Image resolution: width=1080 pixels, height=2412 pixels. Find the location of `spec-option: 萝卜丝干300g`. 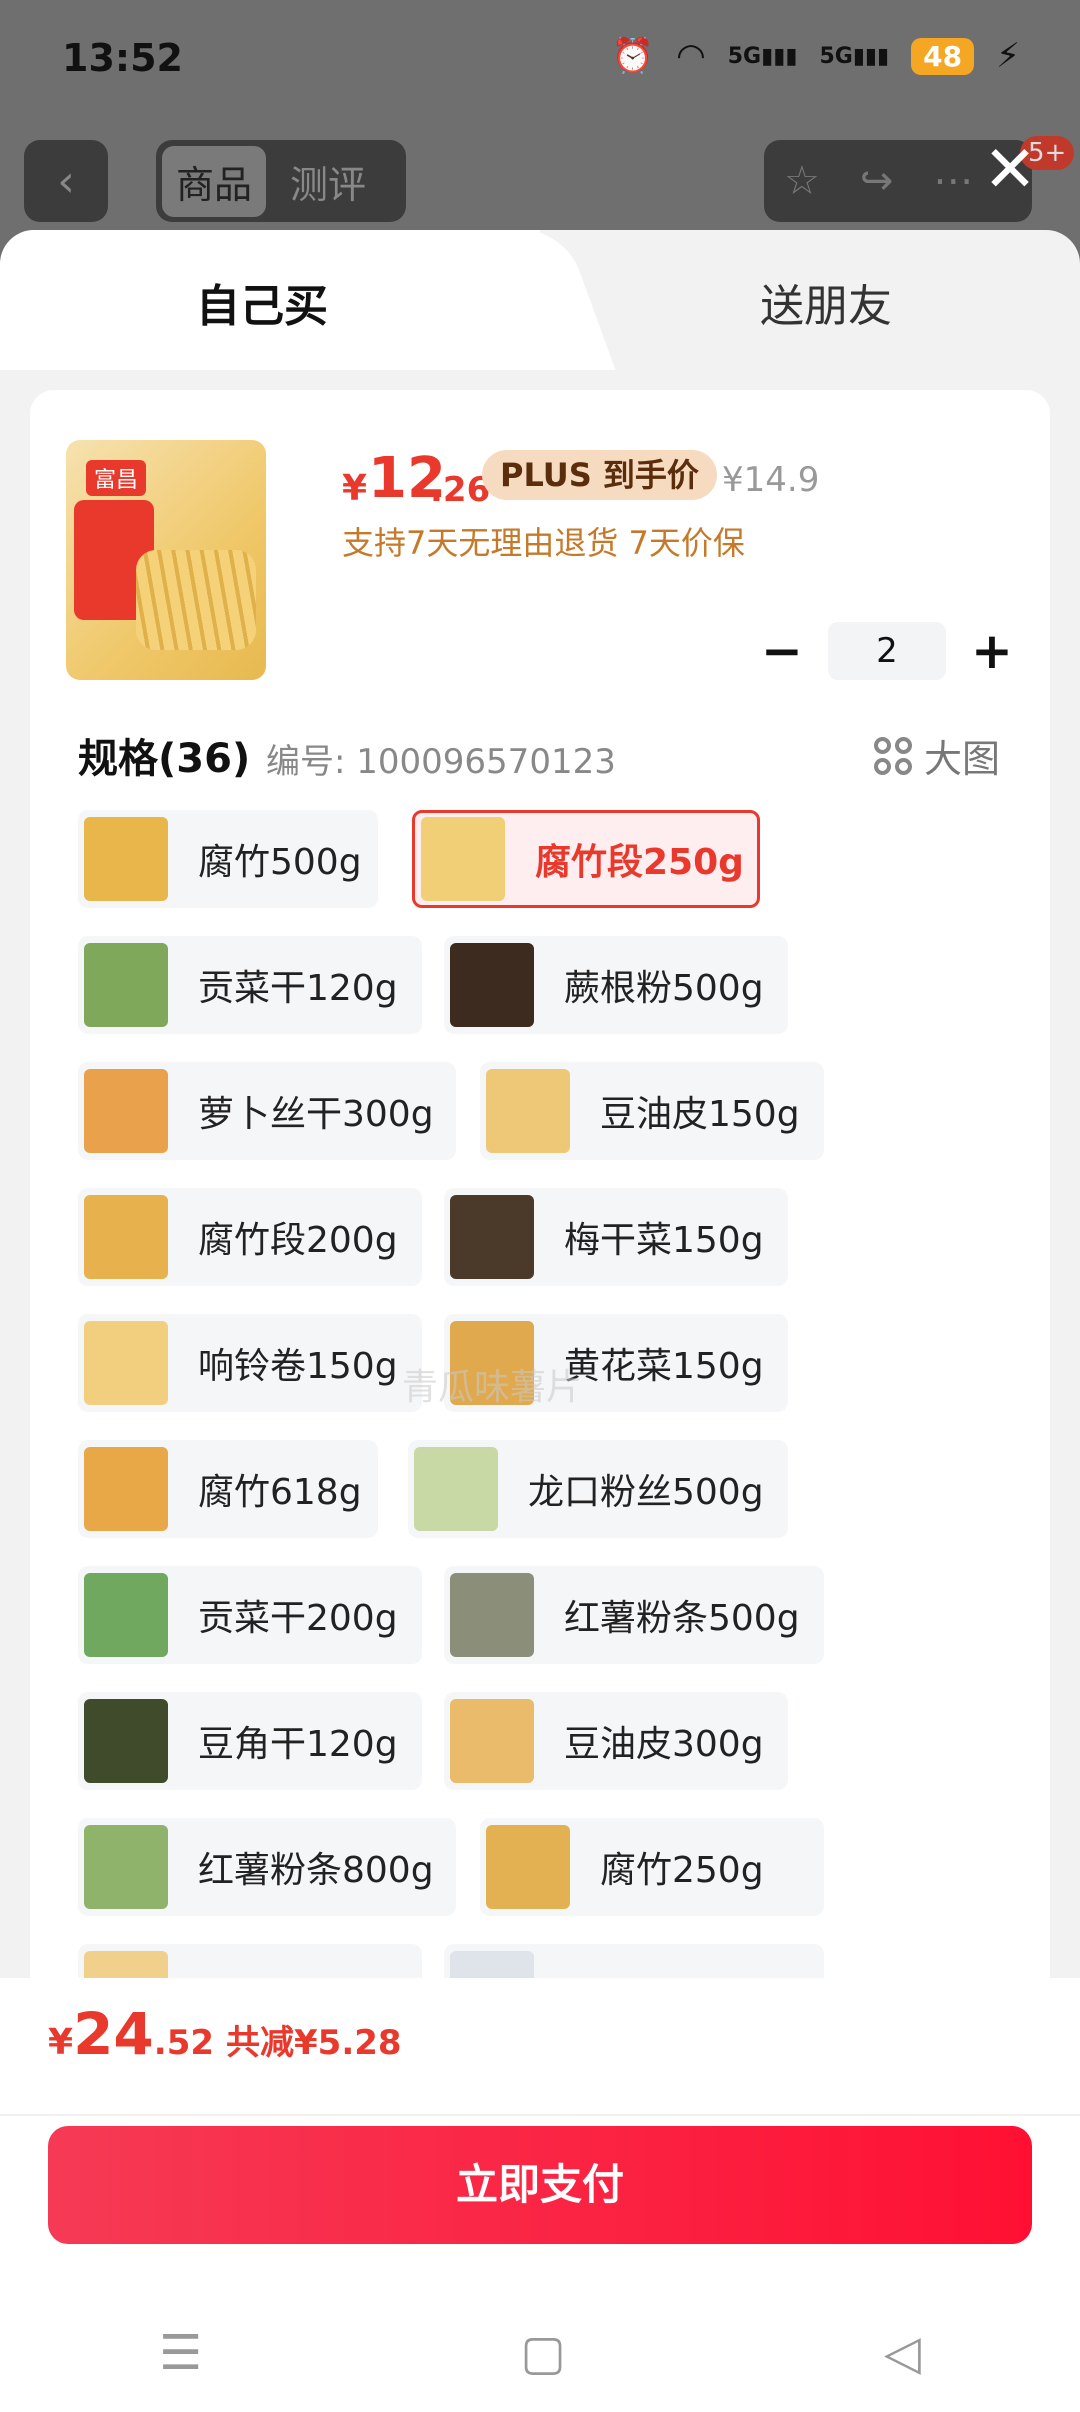

spec-option: 萝卜丝干300g is located at coordinates (267, 1111).